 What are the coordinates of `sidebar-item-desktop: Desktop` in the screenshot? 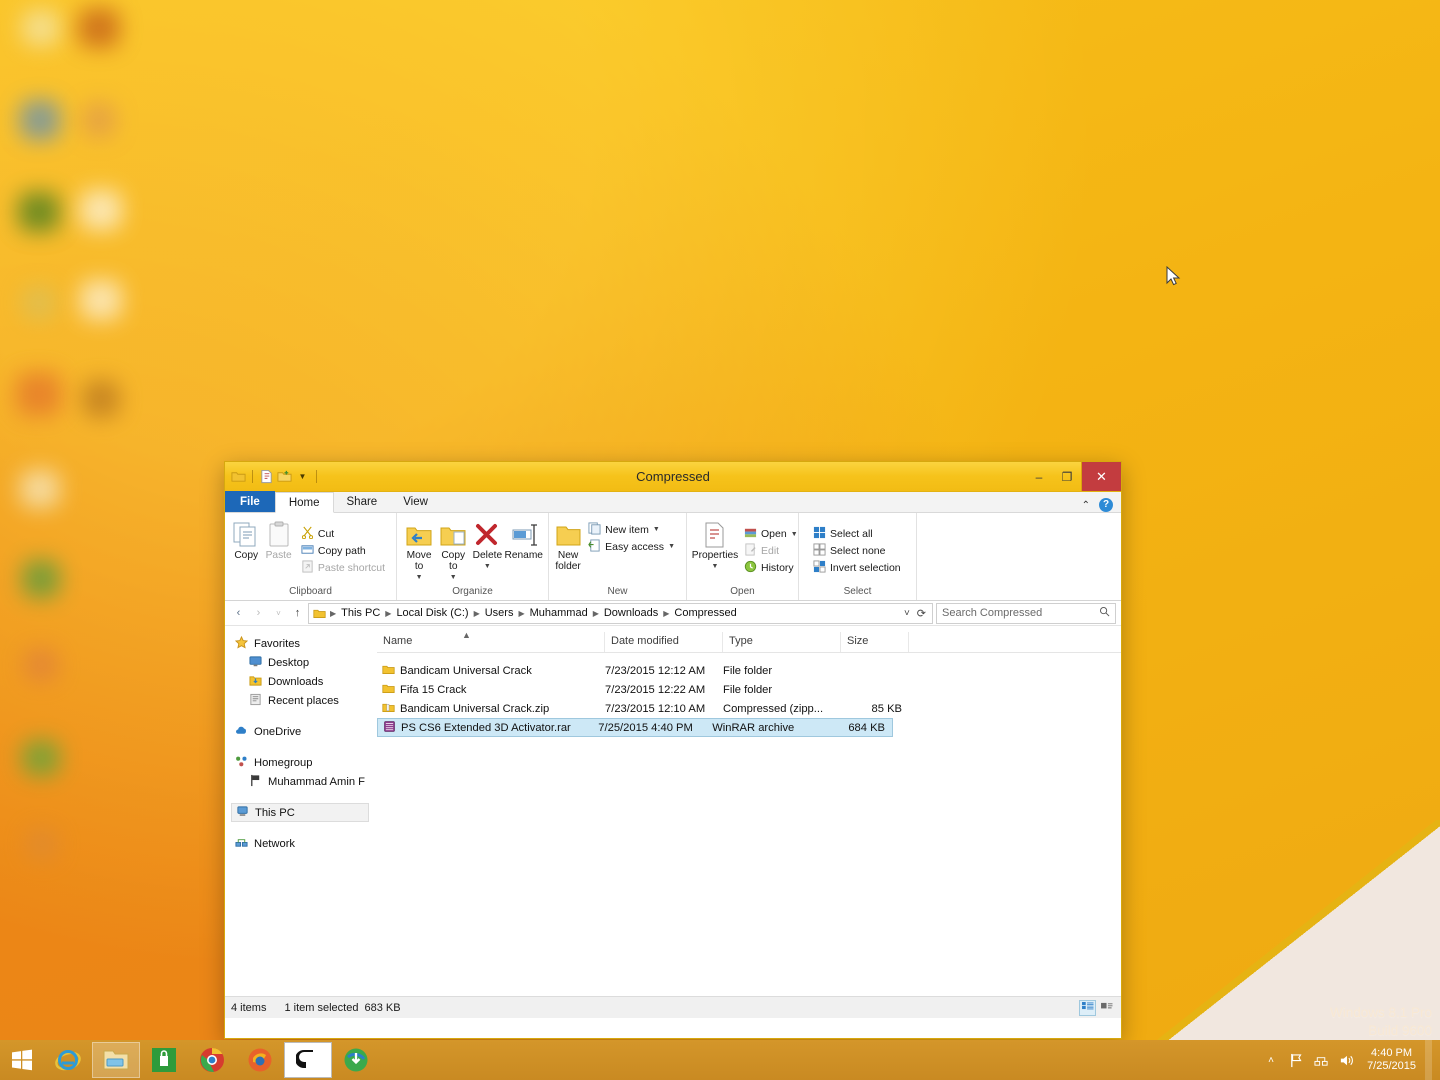 It's located at (304, 662).